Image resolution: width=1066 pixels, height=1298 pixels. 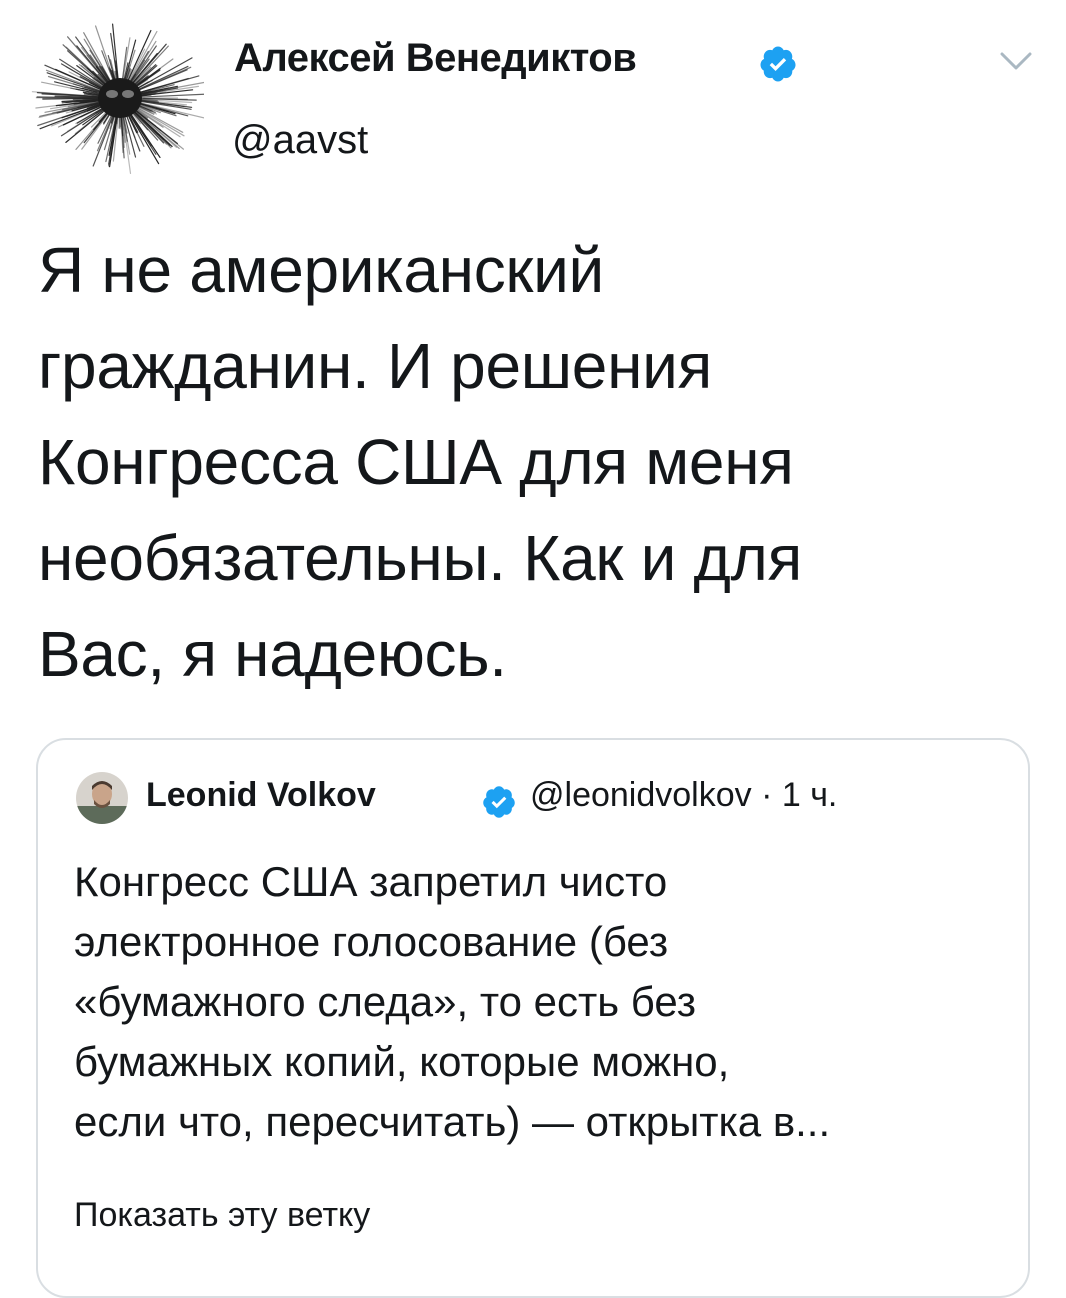 What do you see at coordinates (543, 366) in the screenshot?
I see `tweet-text-line: гражданин. И решения` at bounding box center [543, 366].